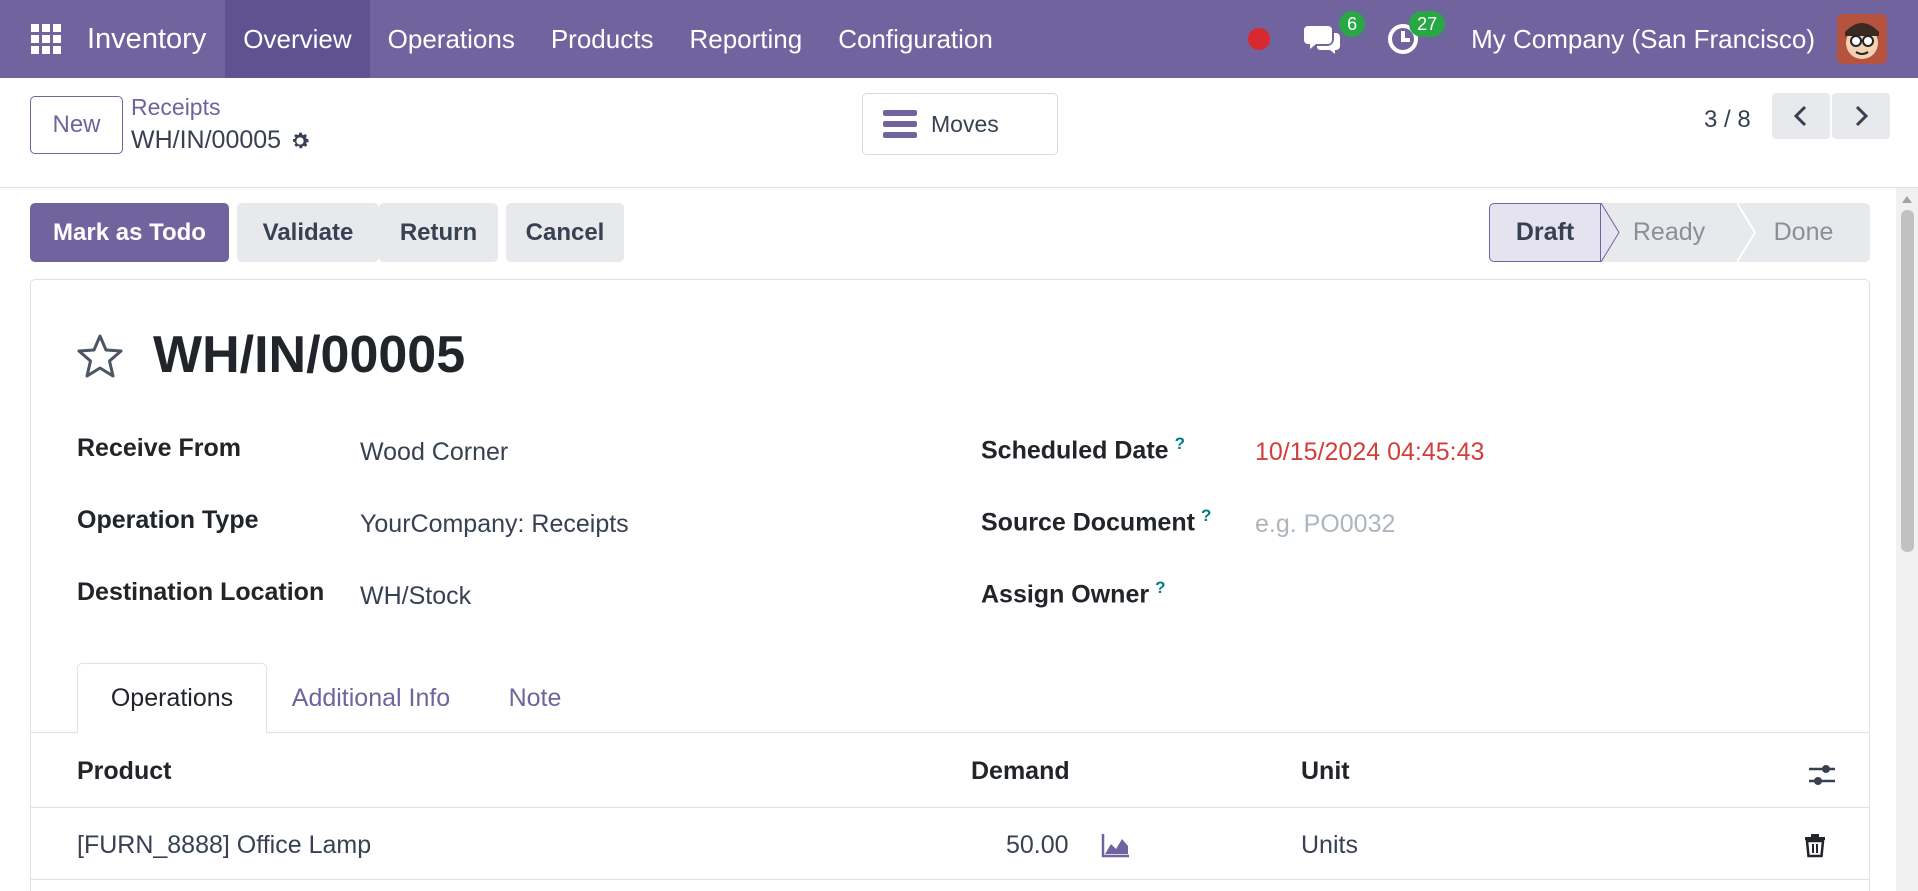 Image resolution: width=1918 pixels, height=891 pixels. What do you see at coordinates (76, 125) in the screenshot?
I see `new-button: New` at bounding box center [76, 125].